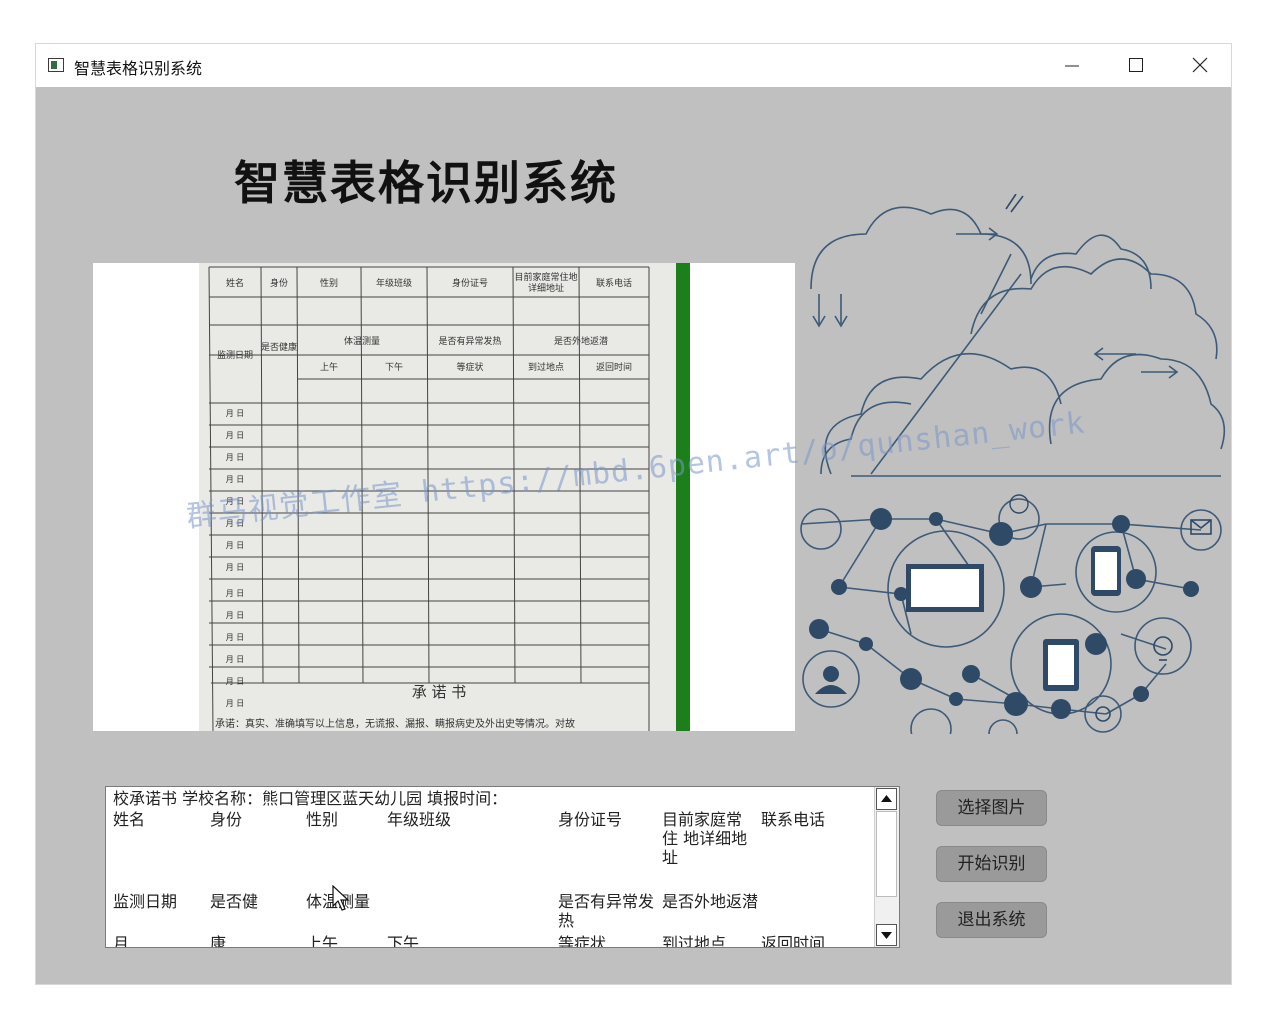 The image size is (1264, 1027). I want to click on result-text-cell: 返回时间, so click(793, 941).